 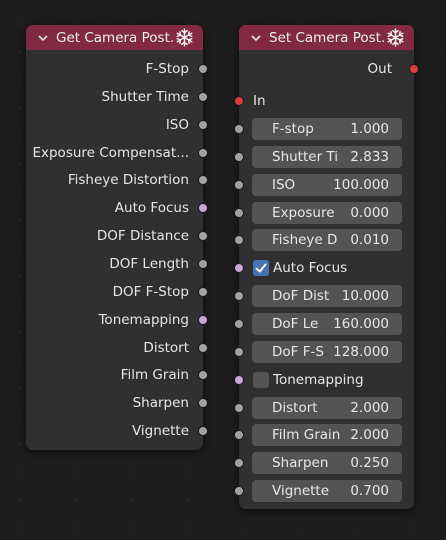 What do you see at coordinates (361, 323) in the screenshot?
I see `input-field-value: 160.000` at bounding box center [361, 323].